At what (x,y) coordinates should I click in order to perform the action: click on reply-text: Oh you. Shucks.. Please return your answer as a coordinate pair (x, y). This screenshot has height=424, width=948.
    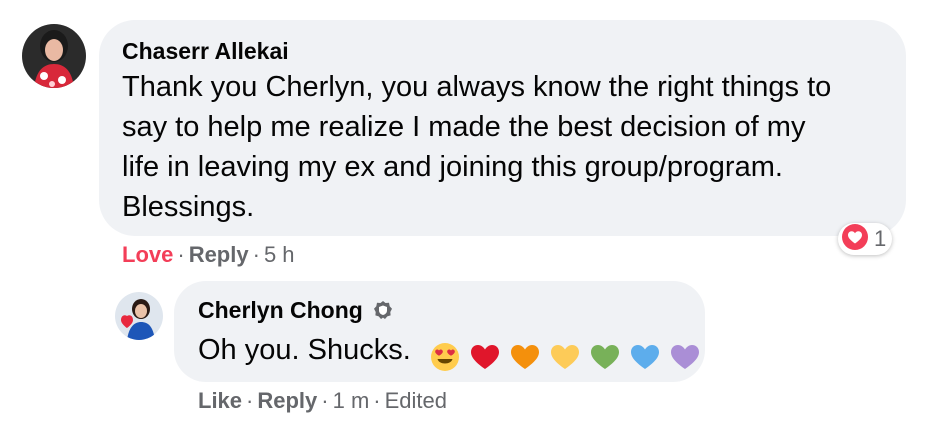
    Looking at the image, I should click on (449, 353).